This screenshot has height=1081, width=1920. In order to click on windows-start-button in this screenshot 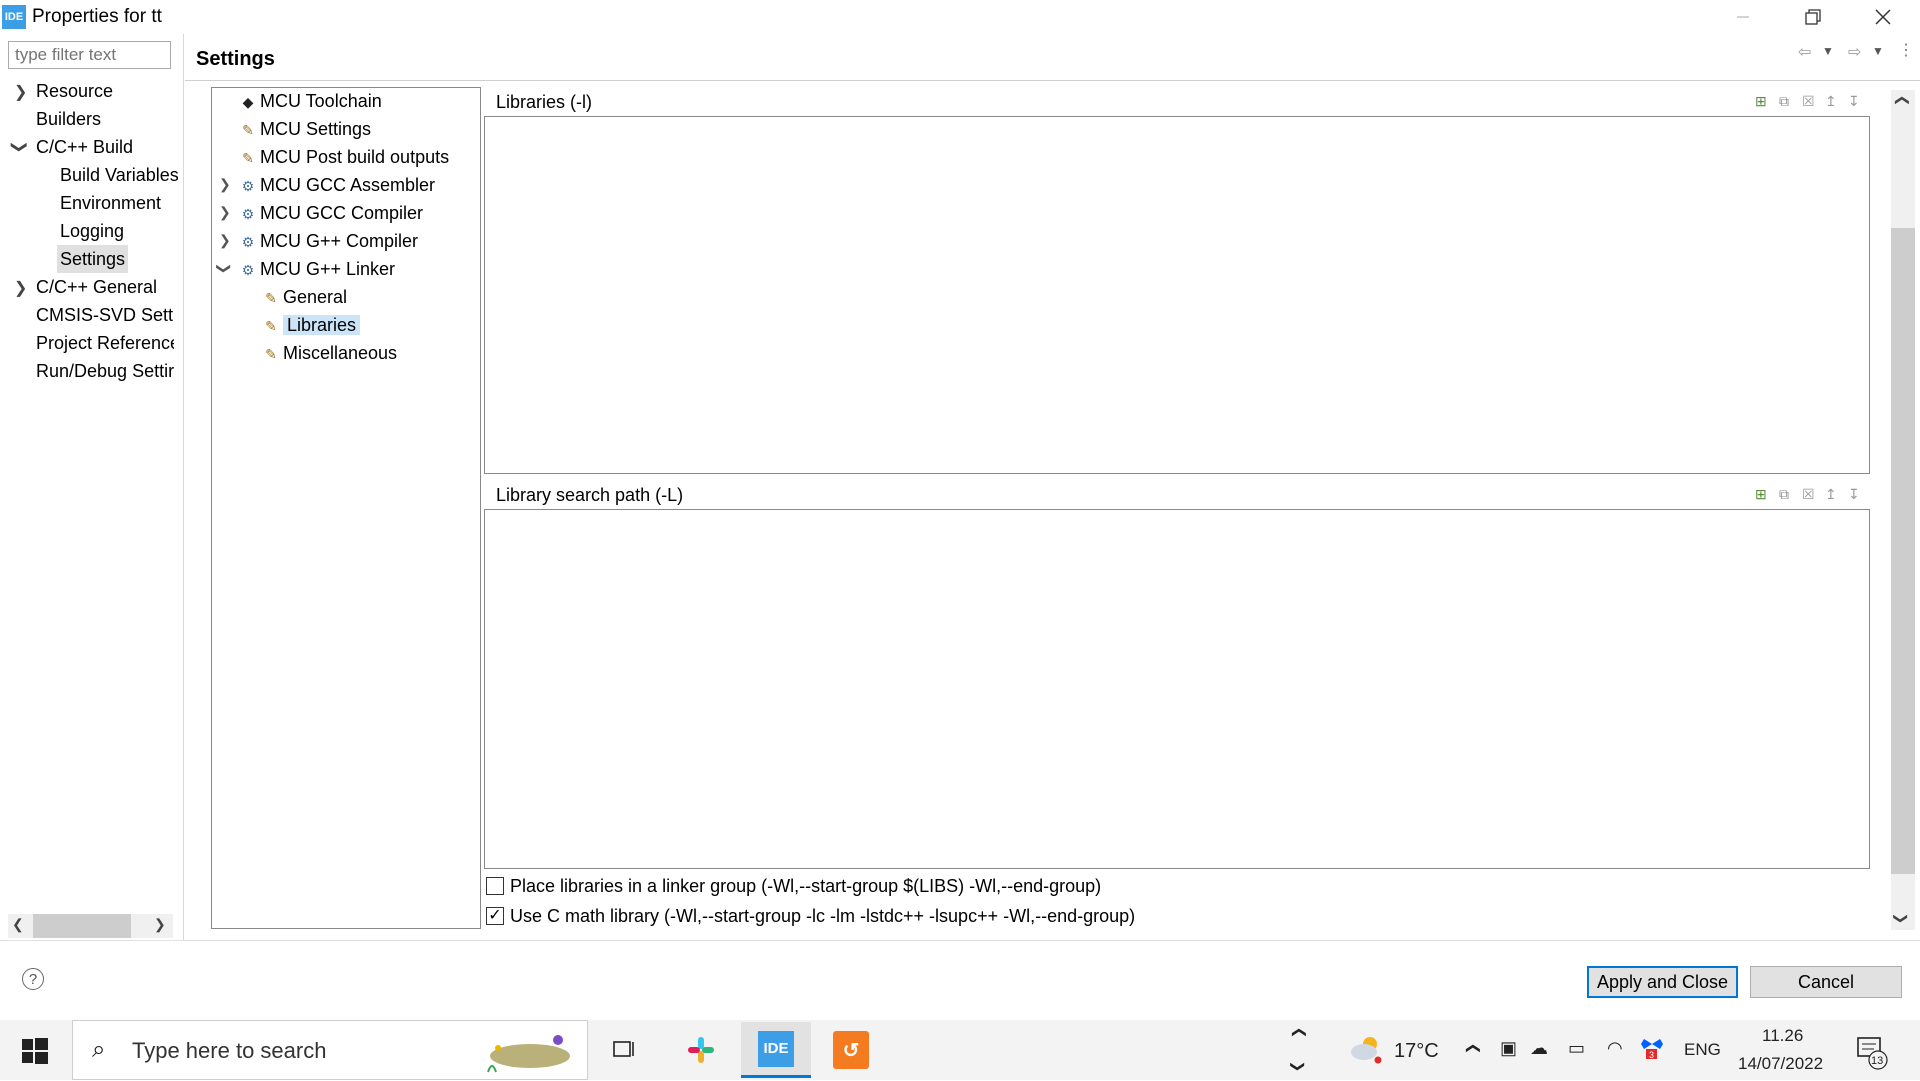, I will do `click(35, 1053)`.